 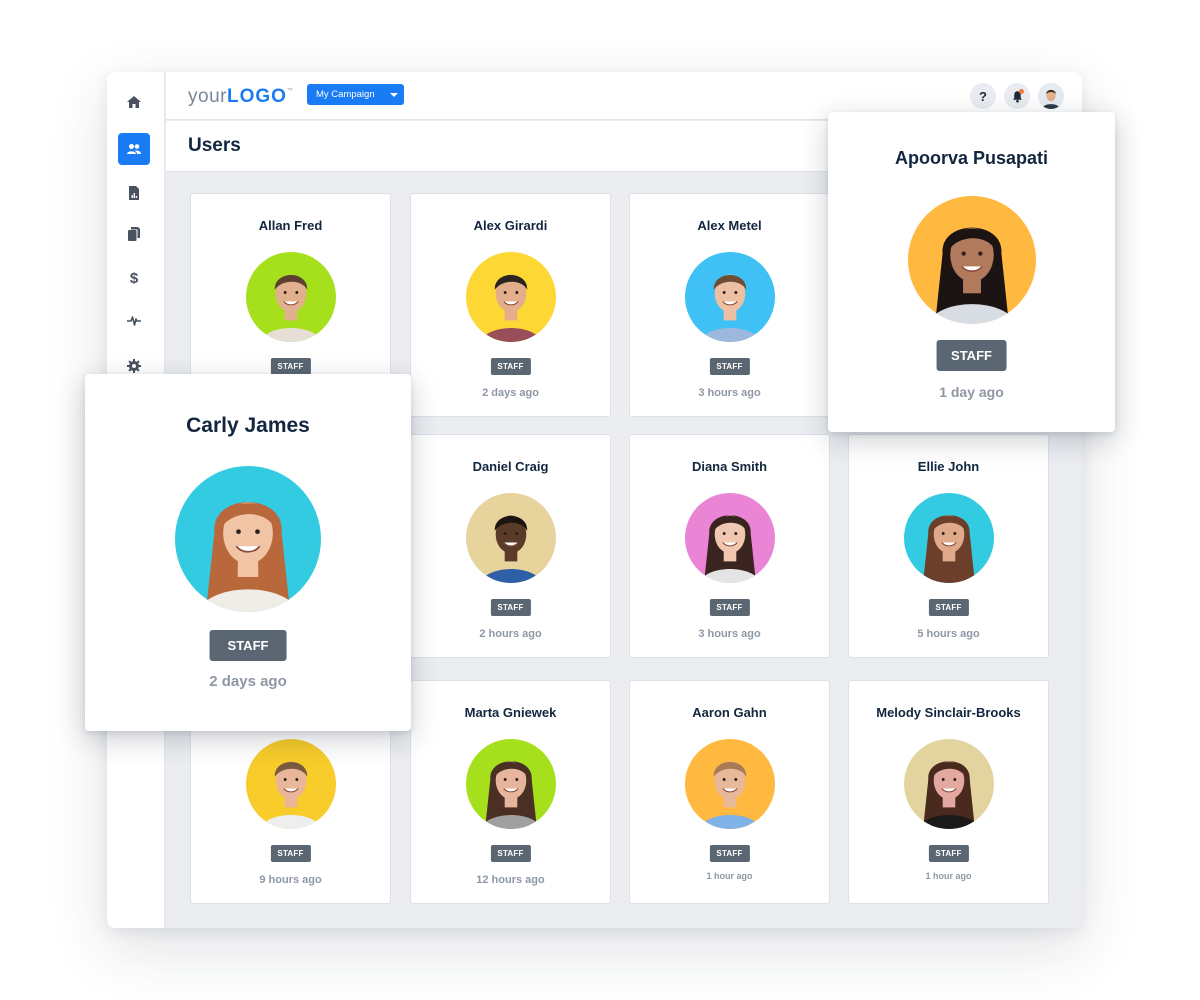 What do you see at coordinates (971, 158) in the screenshot?
I see `user-name: Apoorva Pusapati` at bounding box center [971, 158].